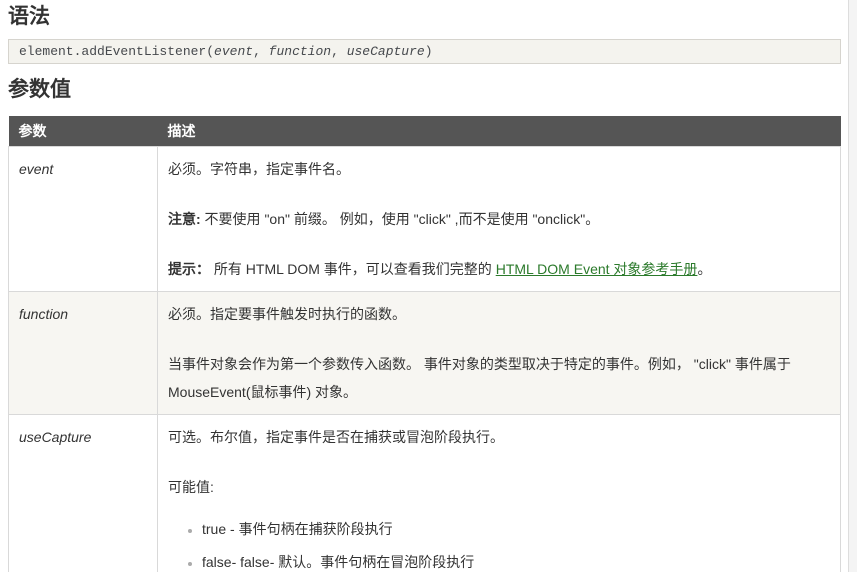  Describe the element at coordinates (499, 131) in the screenshot. I see `header-cell-desc: 描述` at that location.